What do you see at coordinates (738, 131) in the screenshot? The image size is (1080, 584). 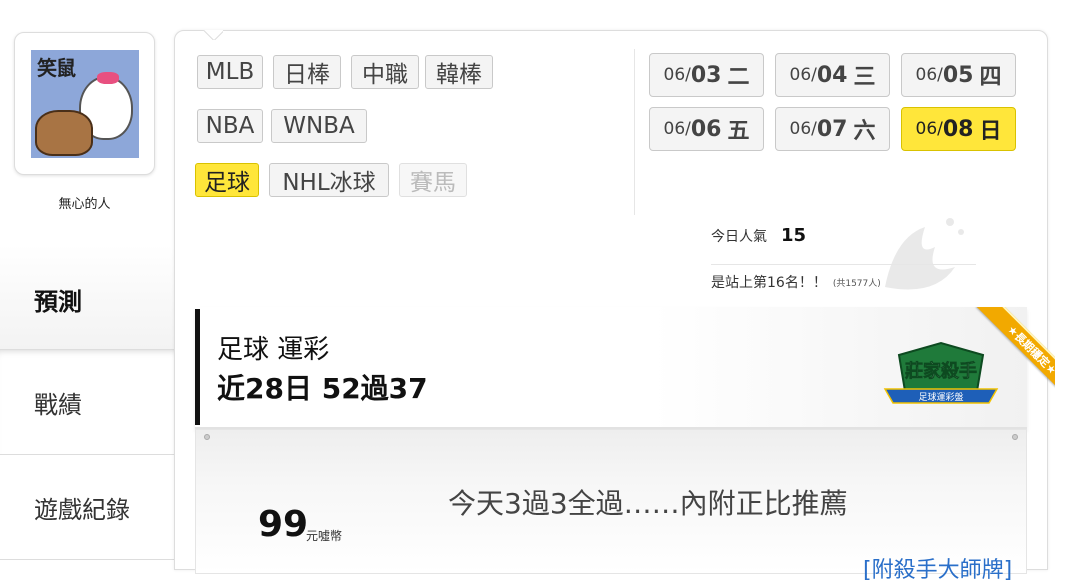 I see `date-weekday: 五` at bounding box center [738, 131].